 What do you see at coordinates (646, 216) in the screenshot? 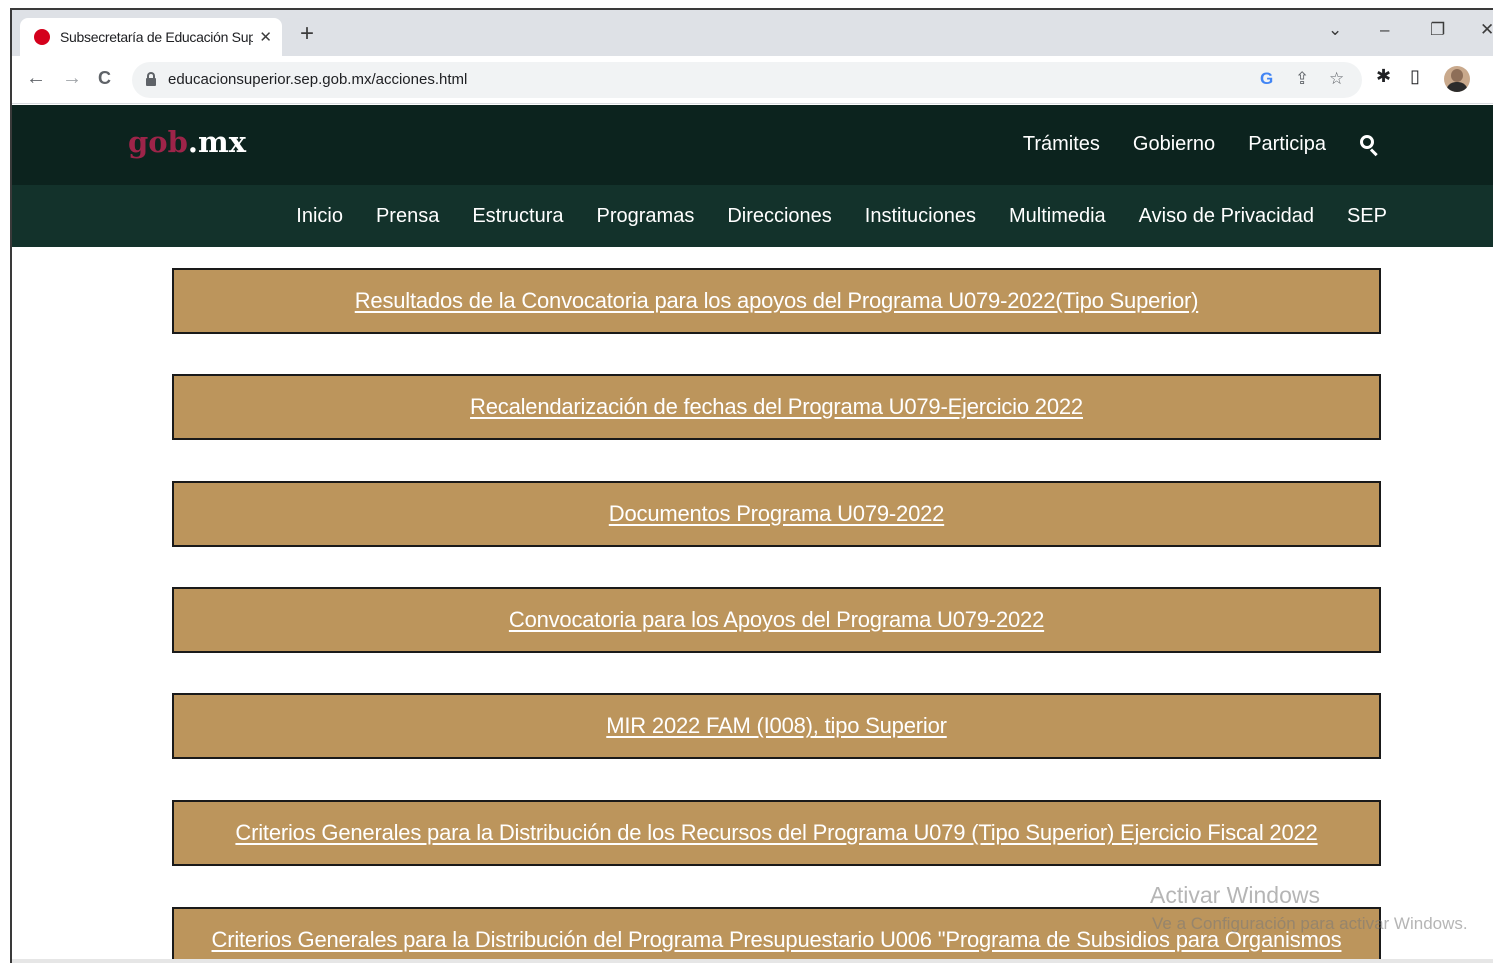
I see `nav-programas: Programas` at bounding box center [646, 216].